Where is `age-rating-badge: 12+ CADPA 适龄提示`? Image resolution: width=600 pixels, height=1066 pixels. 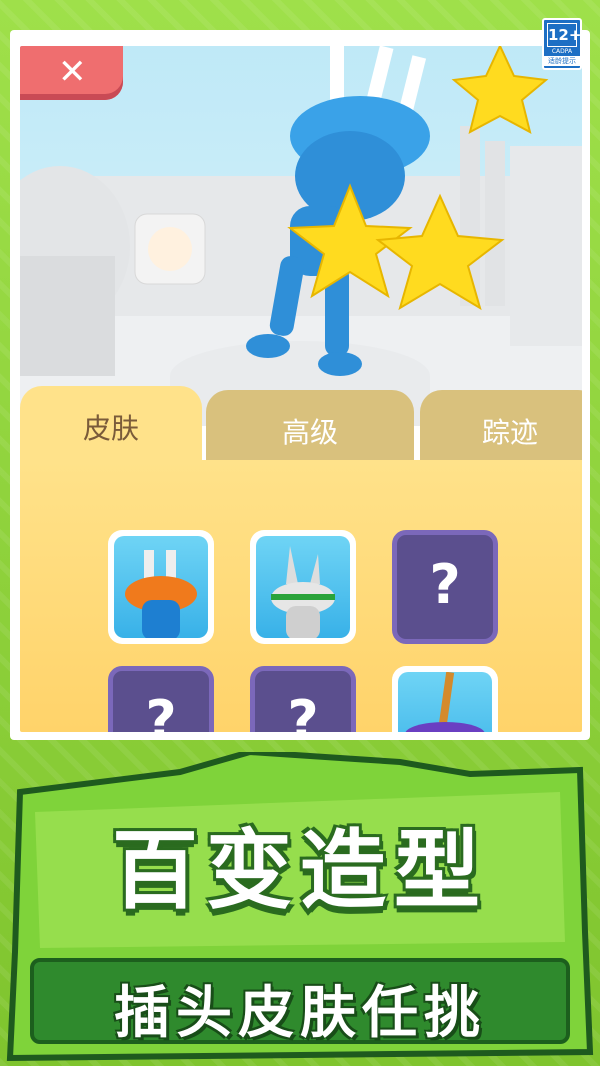 age-rating-badge: 12+ CADPA 适龄提示 is located at coordinates (562, 44).